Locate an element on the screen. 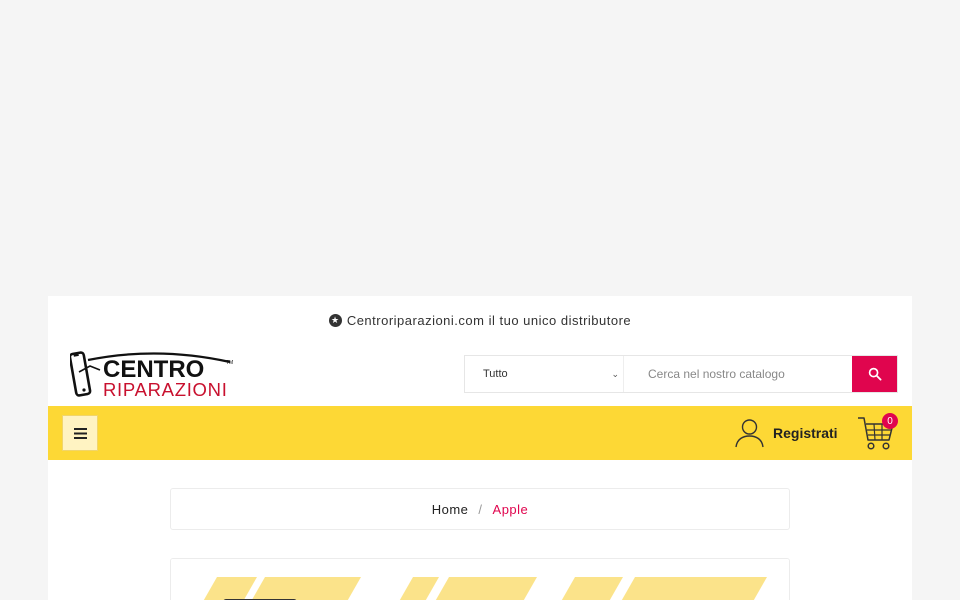  category-banner is located at coordinates (480, 579).